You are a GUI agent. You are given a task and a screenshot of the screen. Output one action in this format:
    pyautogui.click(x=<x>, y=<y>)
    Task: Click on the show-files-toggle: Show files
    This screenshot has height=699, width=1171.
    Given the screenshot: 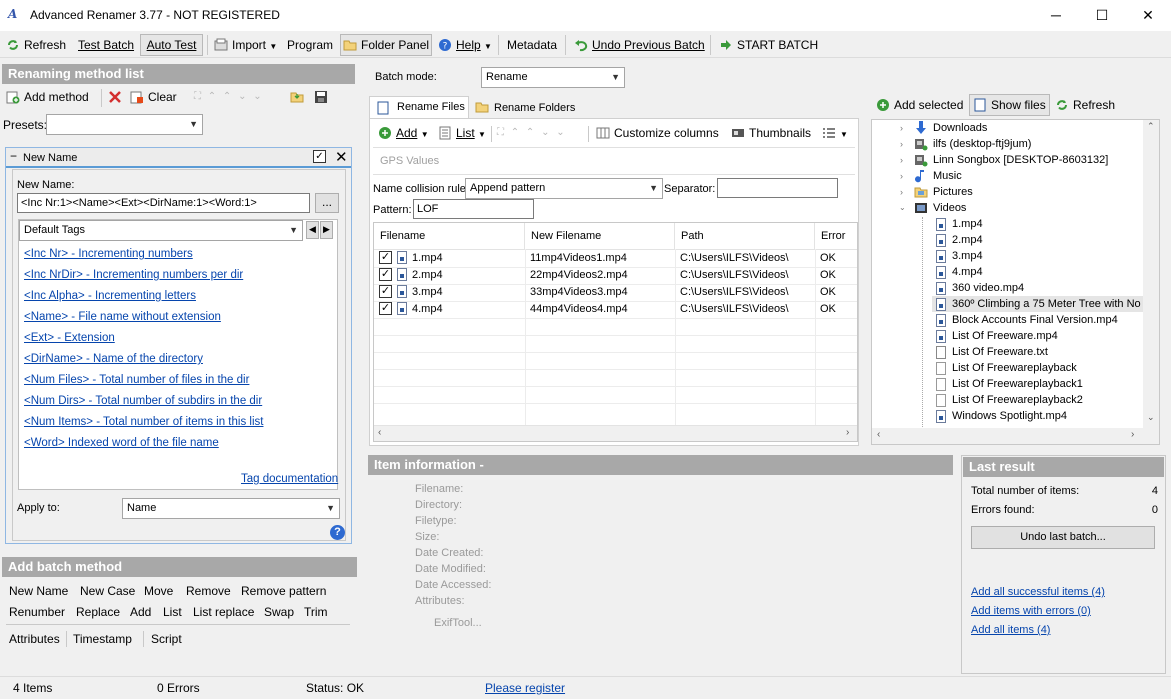 What is the action you would take?
    pyautogui.click(x=1009, y=105)
    